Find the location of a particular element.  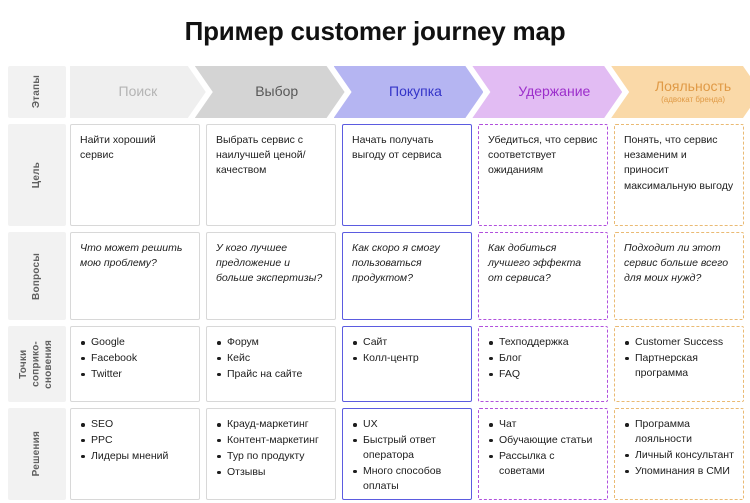

card-touchpoints-retention: Техподдержка Блог FAQ is located at coordinates (543, 364).